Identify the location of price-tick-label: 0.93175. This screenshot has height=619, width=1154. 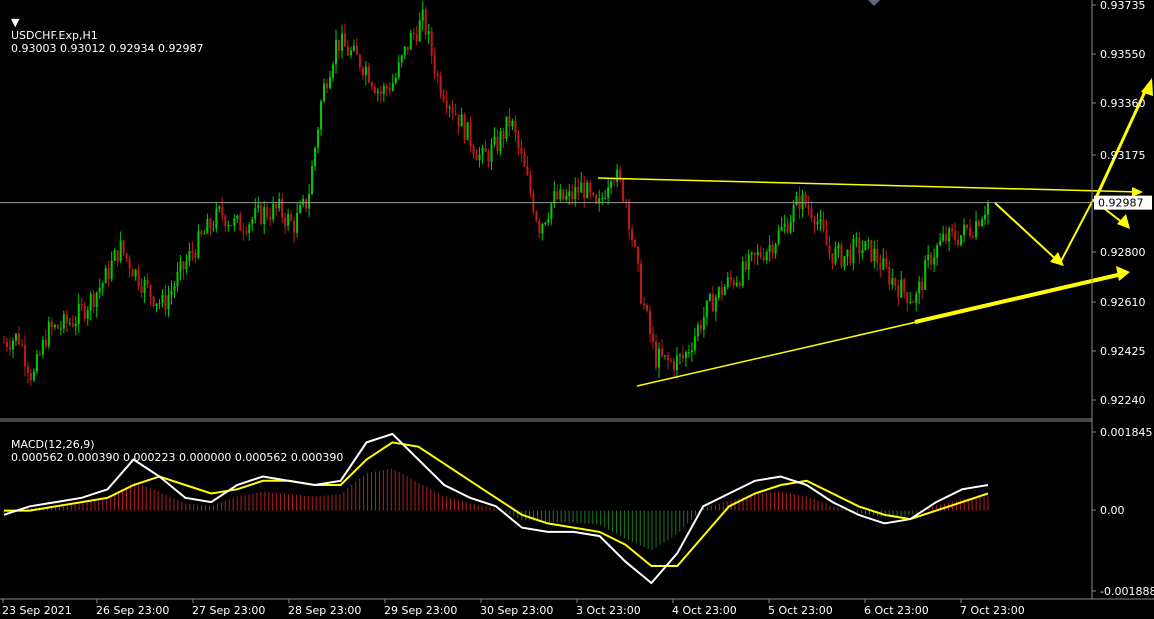
(1123, 155).